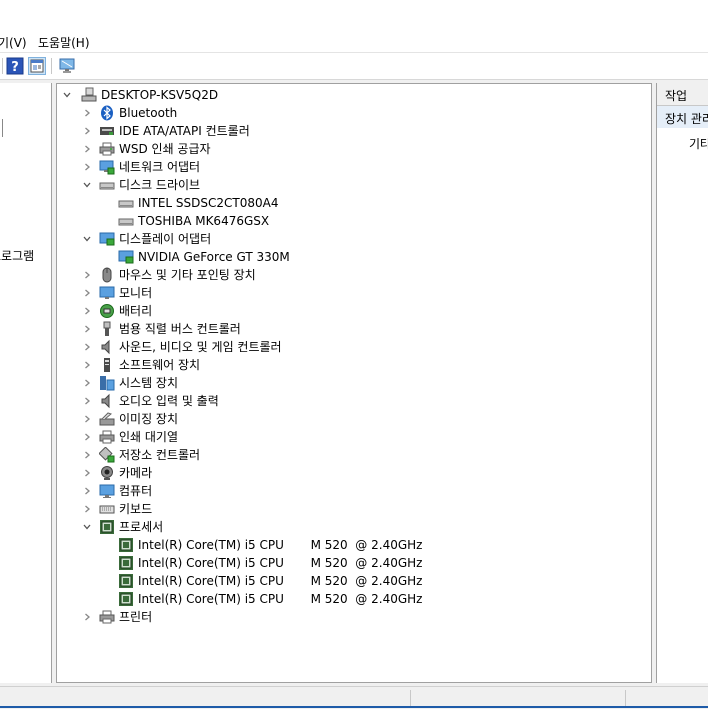  I want to click on properties-button, so click(37, 66).